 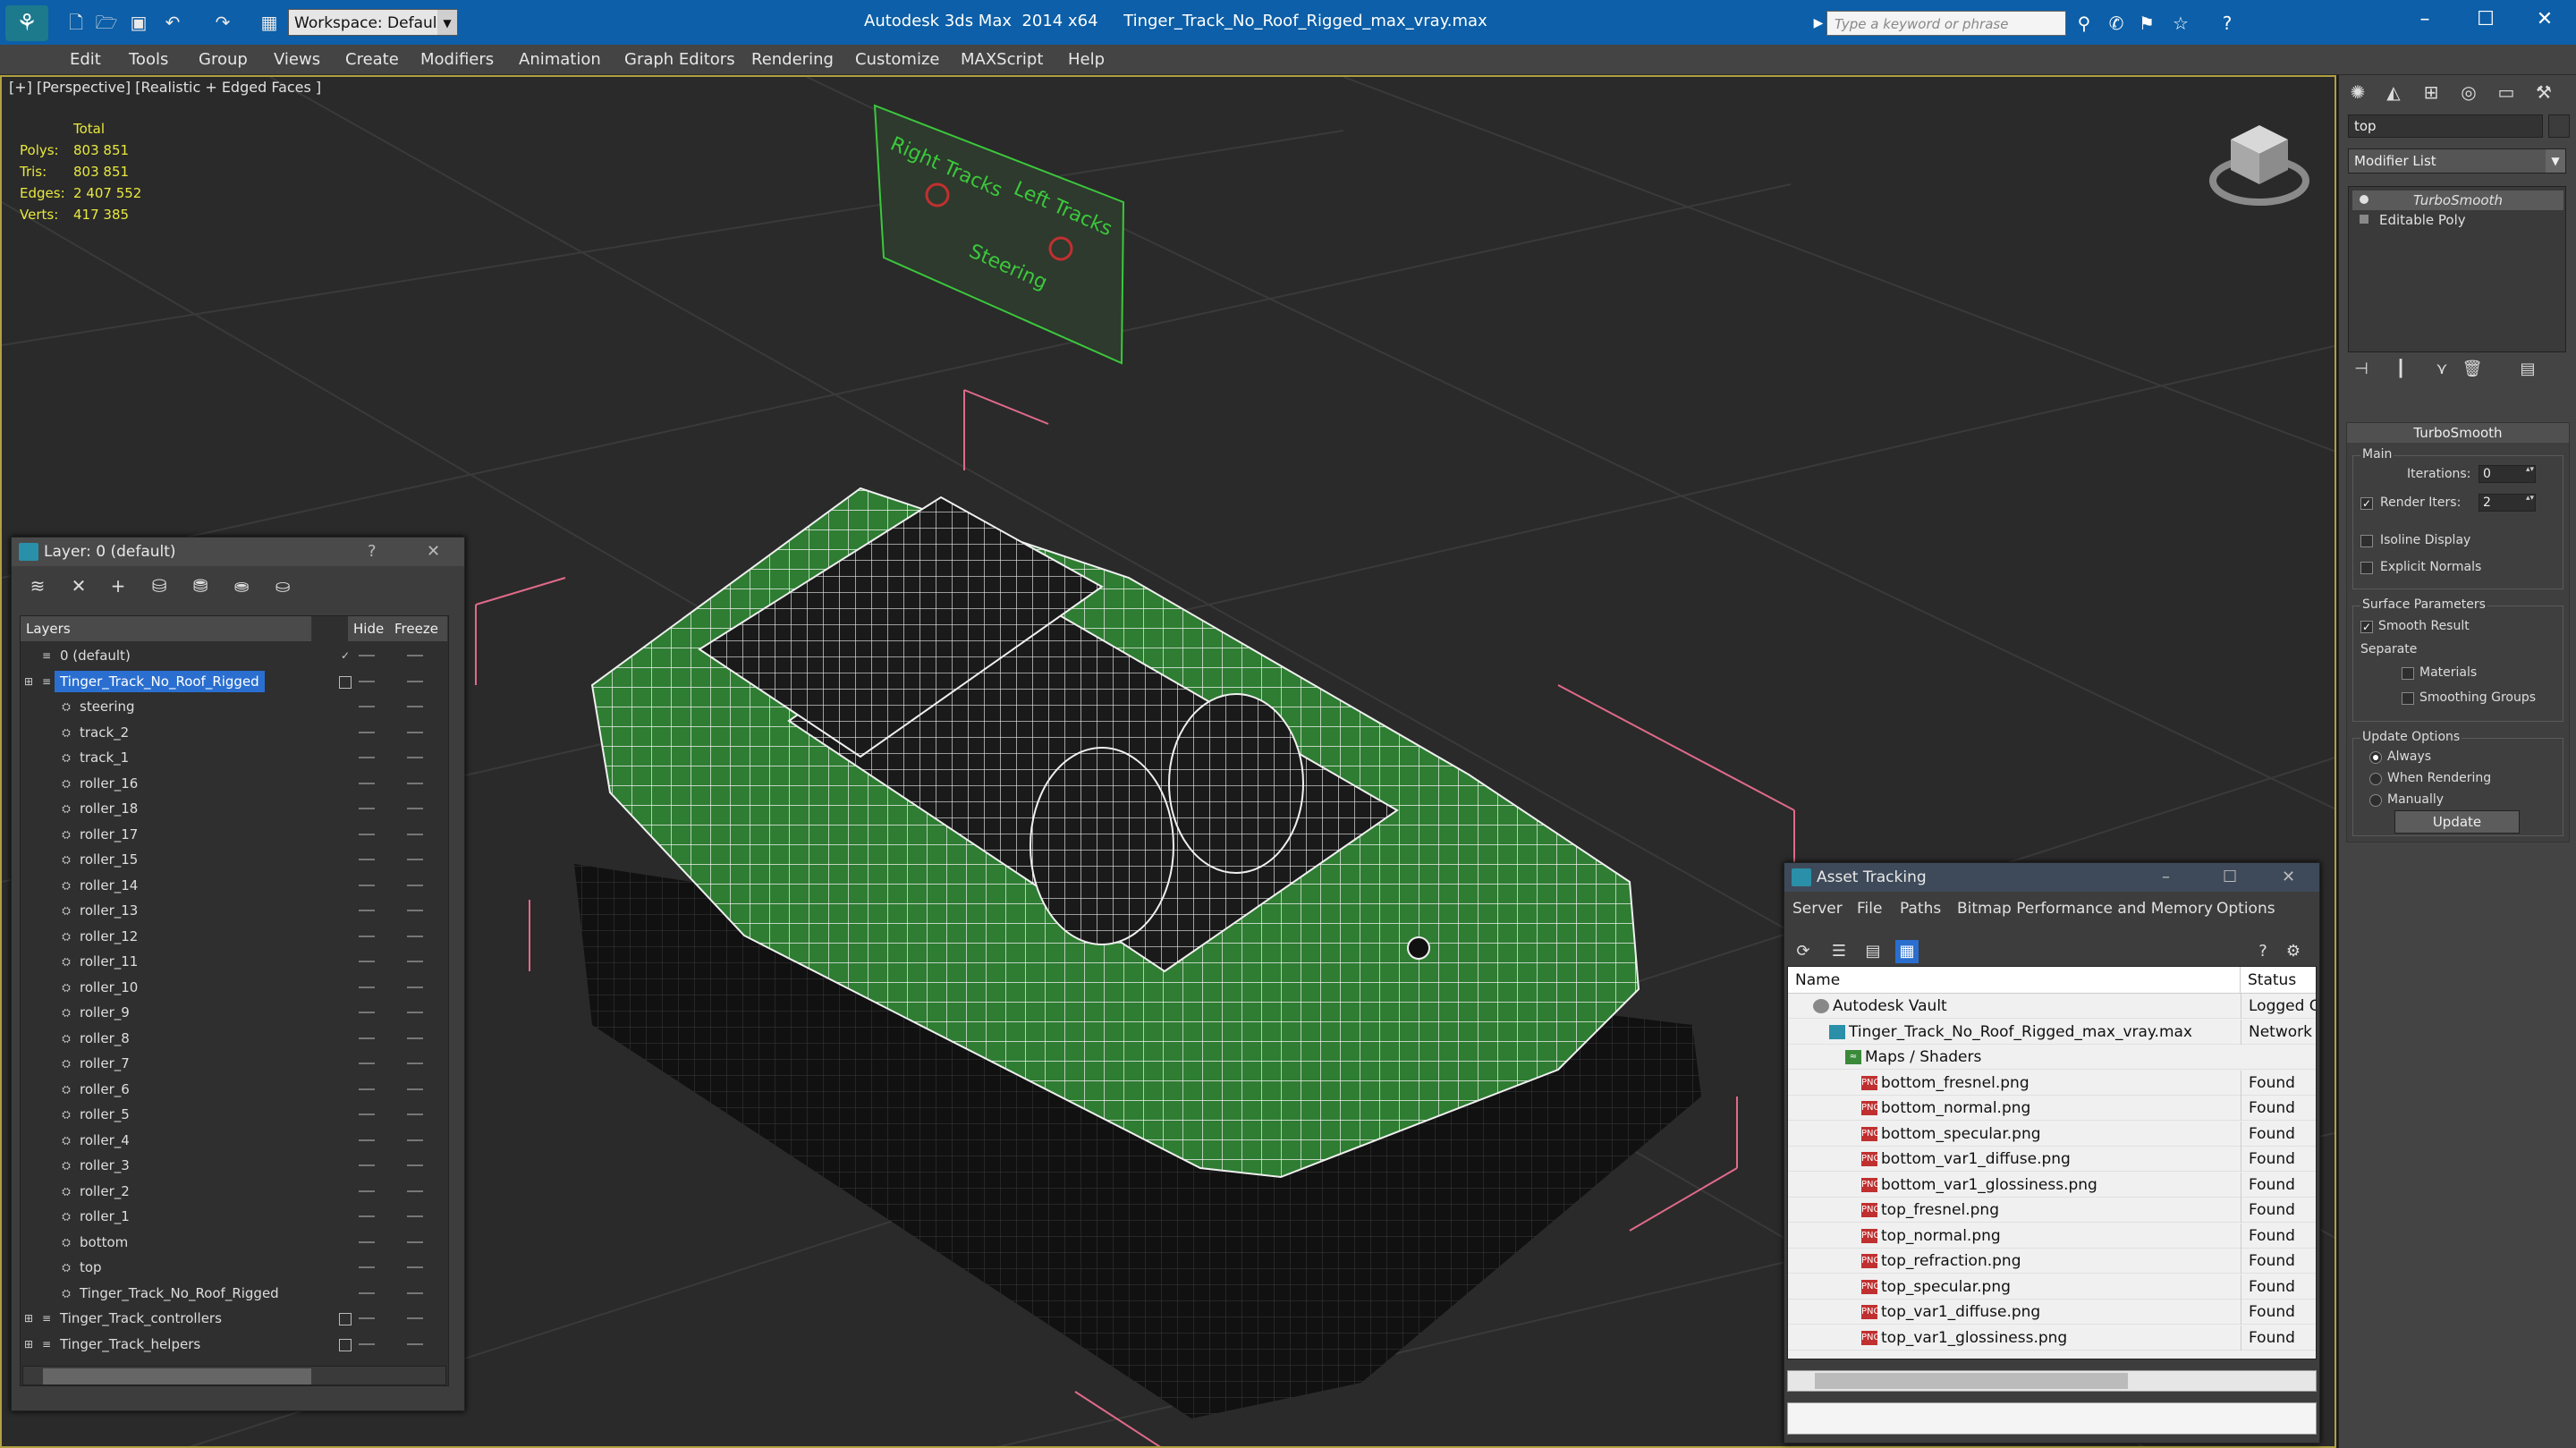 What do you see at coordinates (2408, 673) in the screenshot?
I see `materials-checkbox` at bounding box center [2408, 673].